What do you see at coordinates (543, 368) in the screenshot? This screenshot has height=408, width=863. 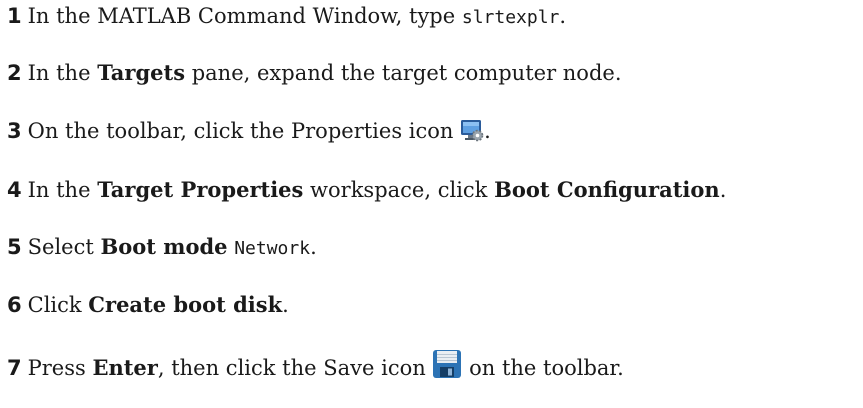 I see `step-text: on the toolbar.` at bounding box center [543, 368].